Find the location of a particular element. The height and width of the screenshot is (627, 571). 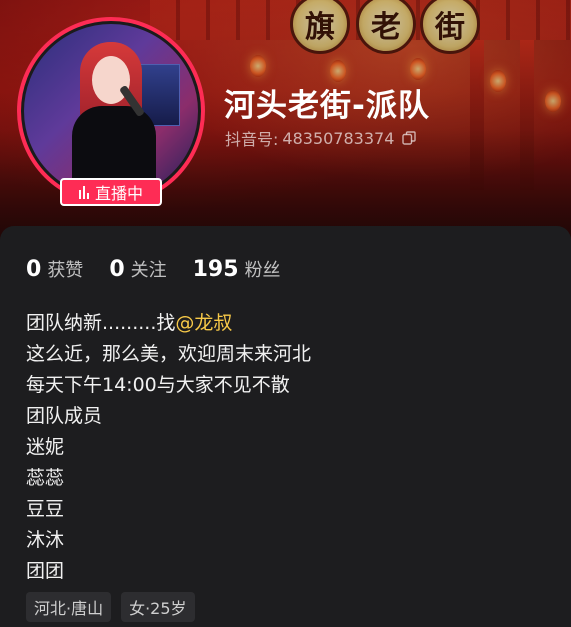

stat-label: 获赞 is located at coordinates (65, 270).